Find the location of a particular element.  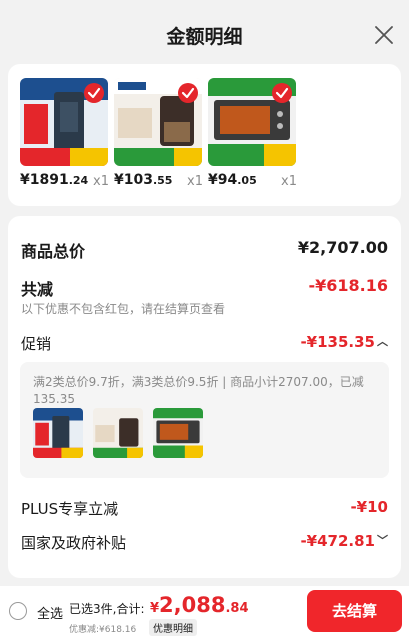

selected-count: 已选3件,合计: is located at coordinates (107, 609).